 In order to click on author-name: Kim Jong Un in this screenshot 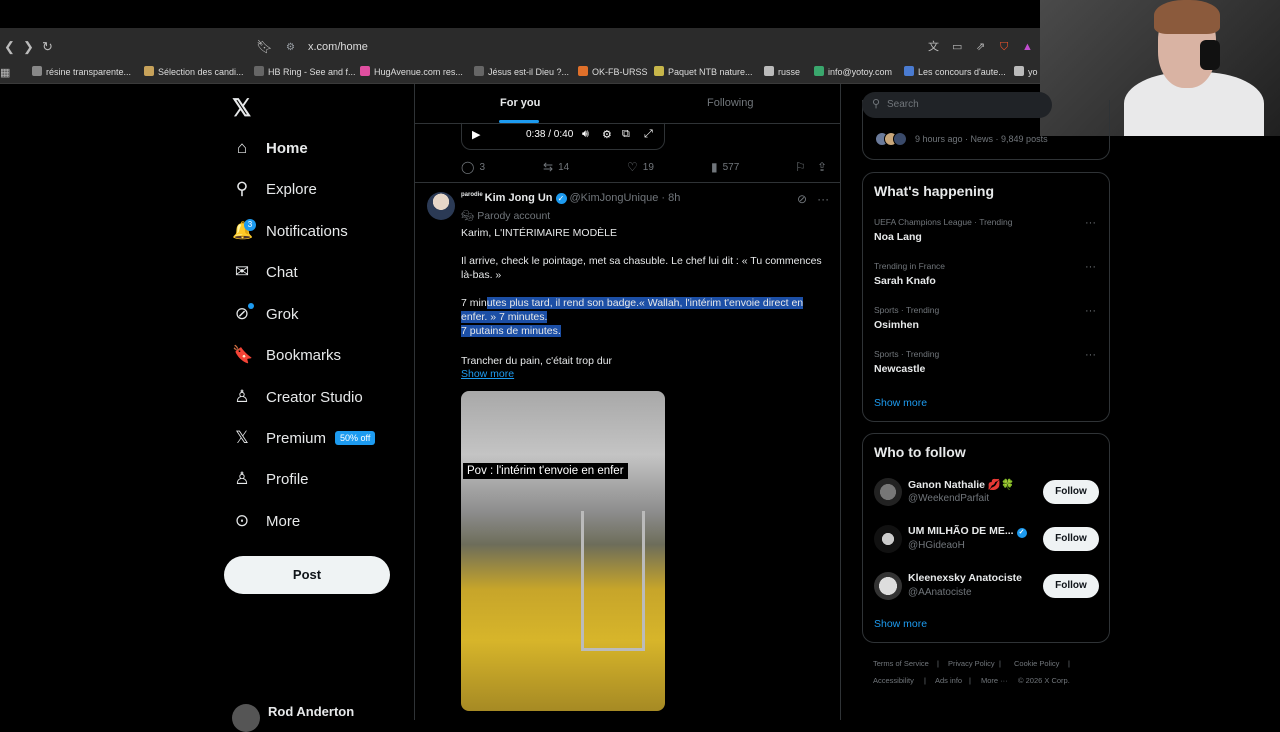, I will do `click(519, 198)`.